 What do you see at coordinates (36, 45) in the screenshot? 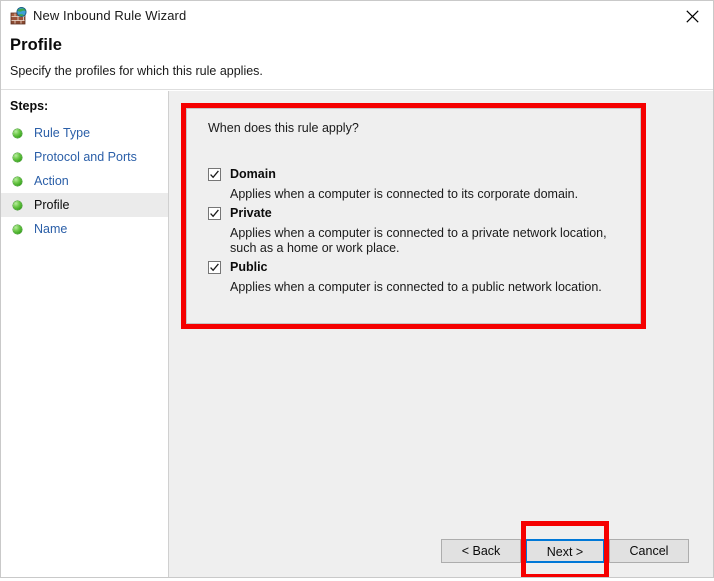
I see `page-title: Profile` at bounding box center [36, 45].